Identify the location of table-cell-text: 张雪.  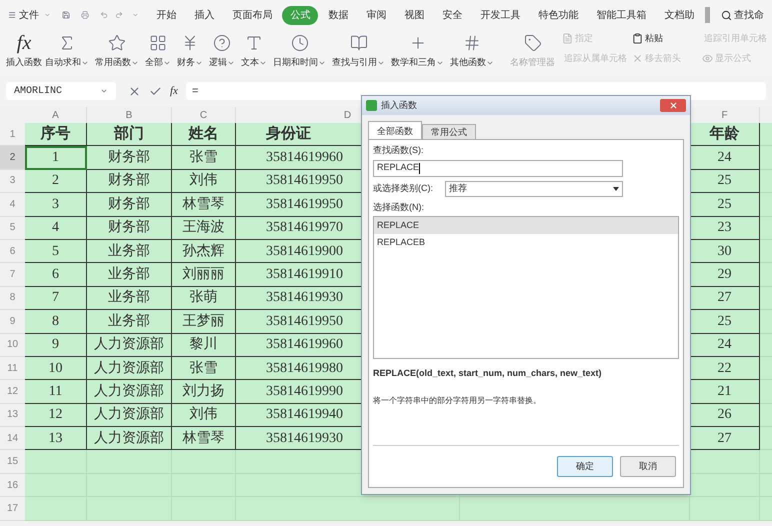
(204, 369).